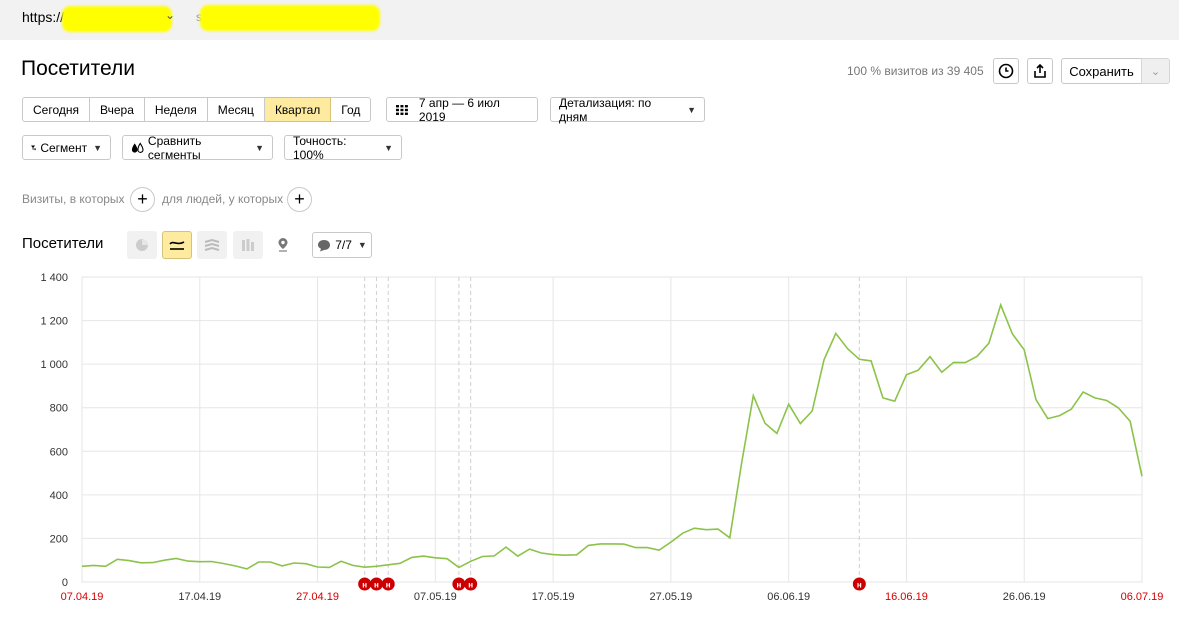 The width and height of the screenshot is (1179, 623). What do you see at coordinates (65, 583) in the screenshot?
I see `y-tick-label: 0` at bounding box center [65, 583].